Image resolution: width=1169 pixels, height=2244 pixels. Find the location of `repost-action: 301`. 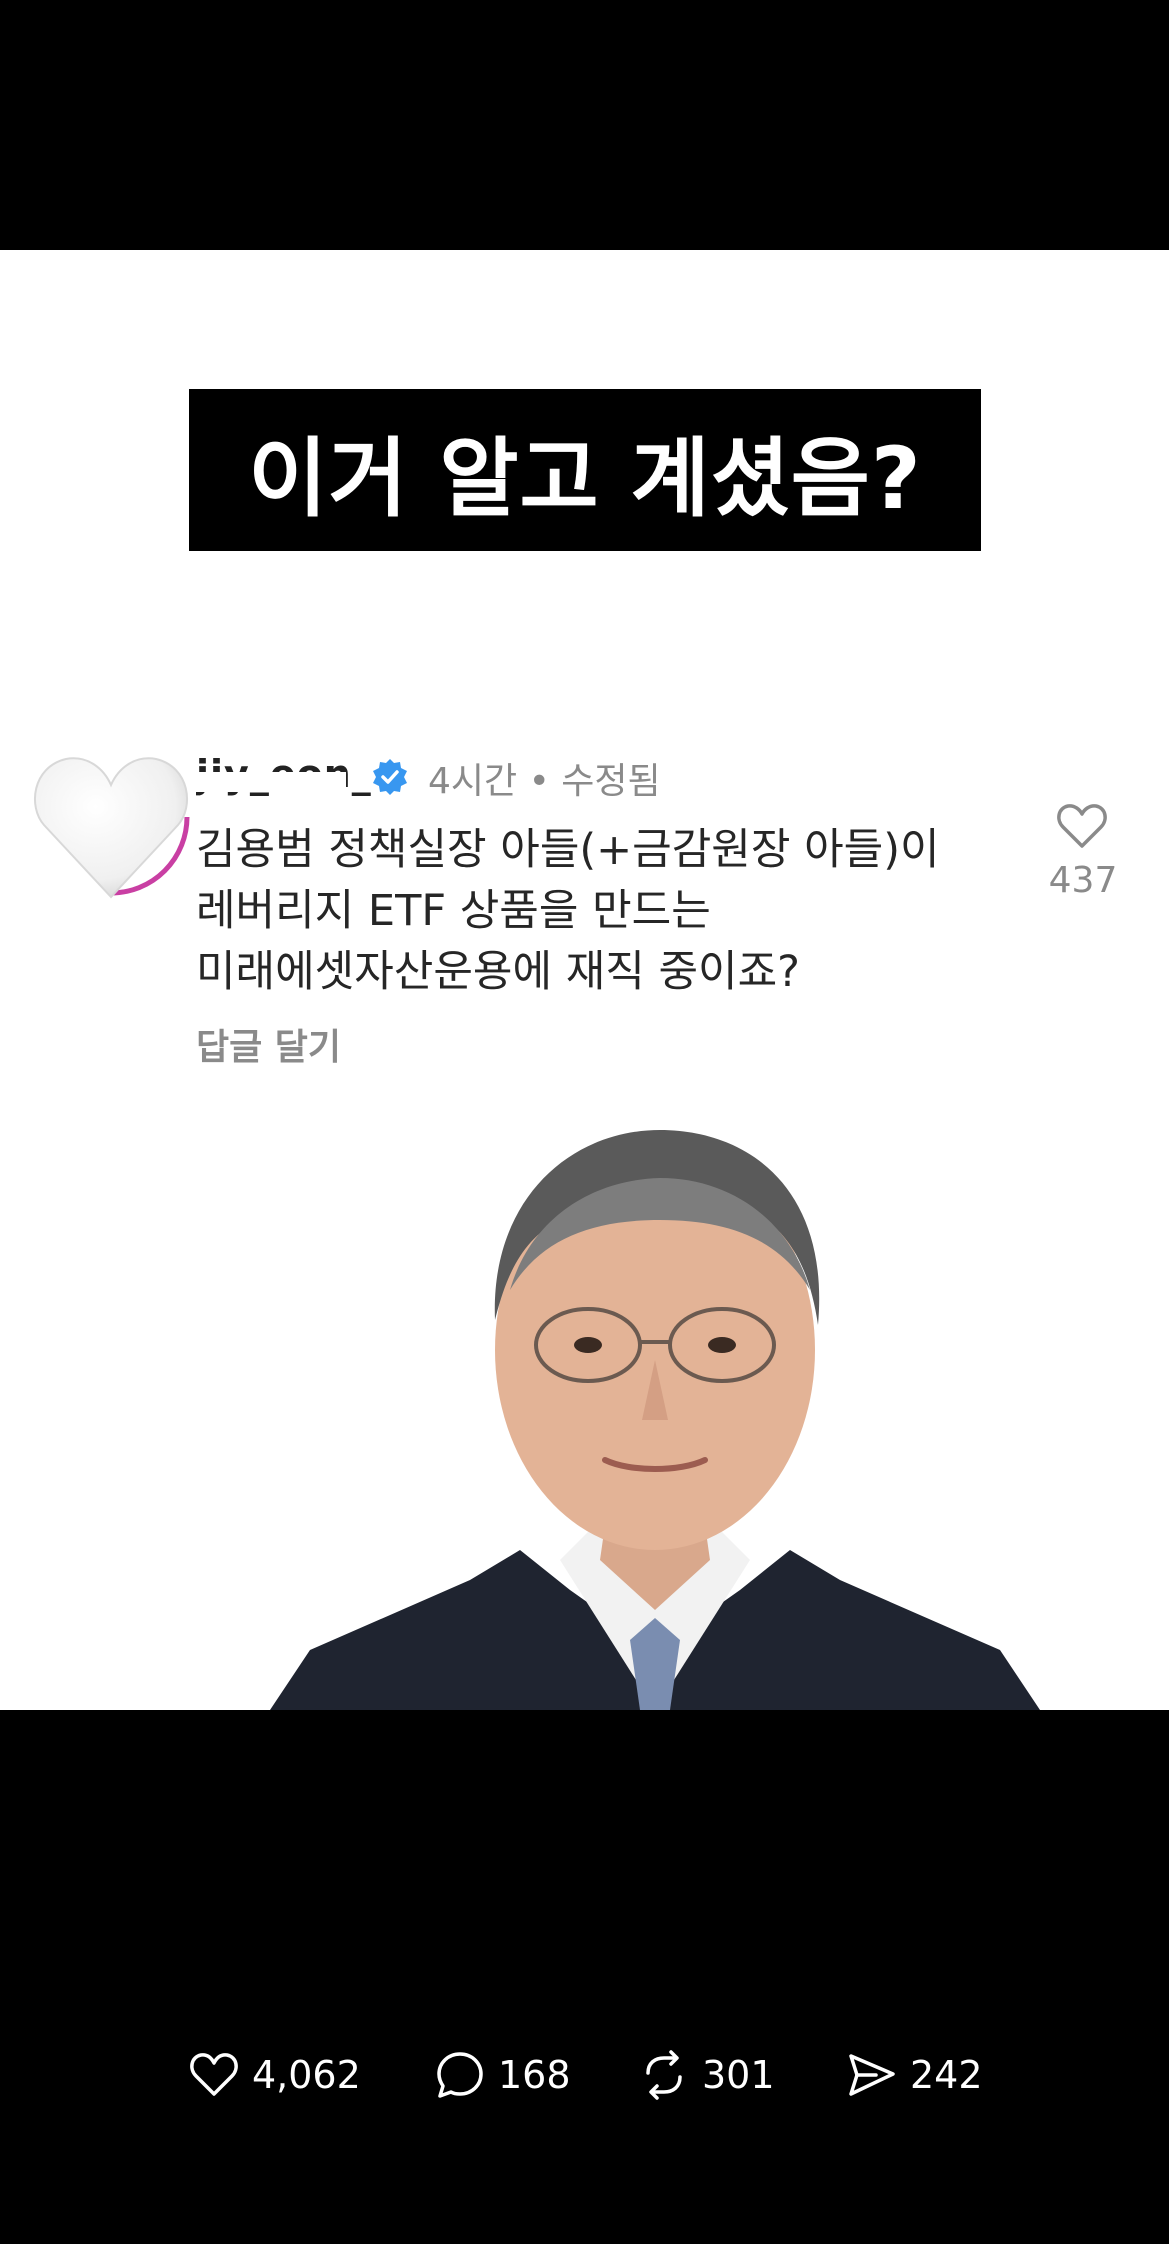

repost-action: 301 is located at coordinates (706, 2075).